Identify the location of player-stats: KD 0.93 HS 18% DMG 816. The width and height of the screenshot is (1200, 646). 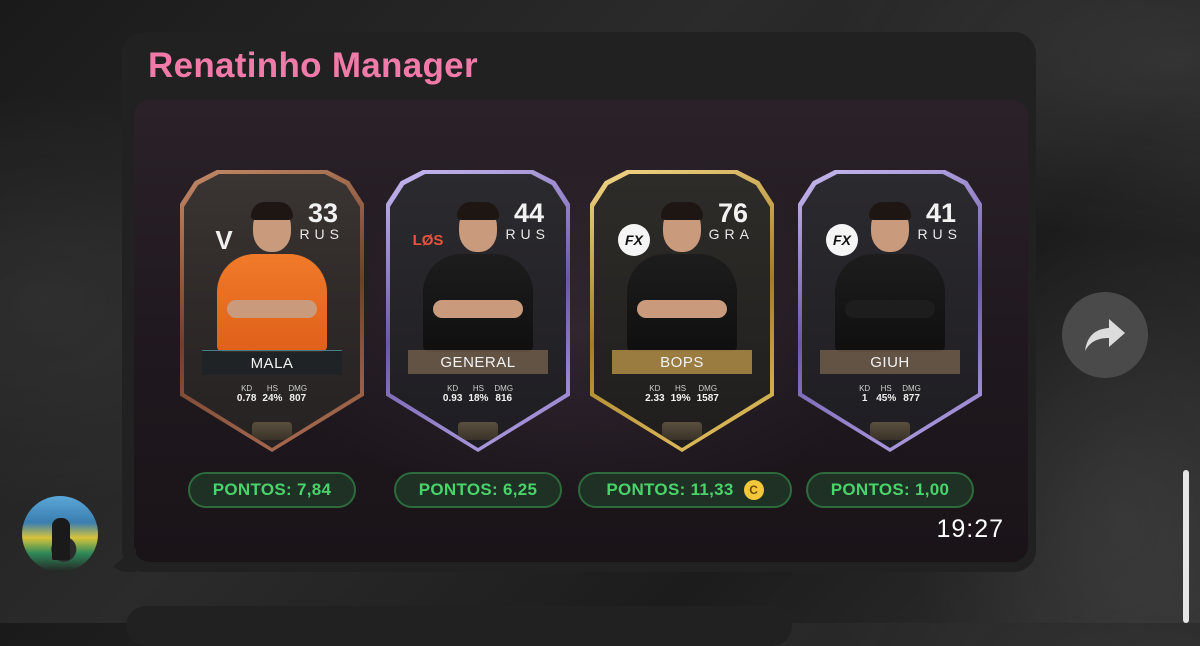
(478, 394).